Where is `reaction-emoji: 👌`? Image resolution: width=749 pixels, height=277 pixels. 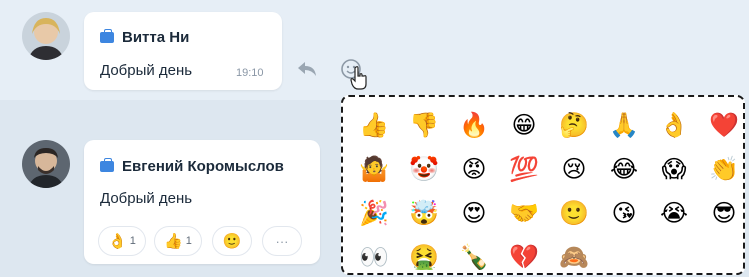
reaction-emoji: 👌 is located at coordinates (117, 241).